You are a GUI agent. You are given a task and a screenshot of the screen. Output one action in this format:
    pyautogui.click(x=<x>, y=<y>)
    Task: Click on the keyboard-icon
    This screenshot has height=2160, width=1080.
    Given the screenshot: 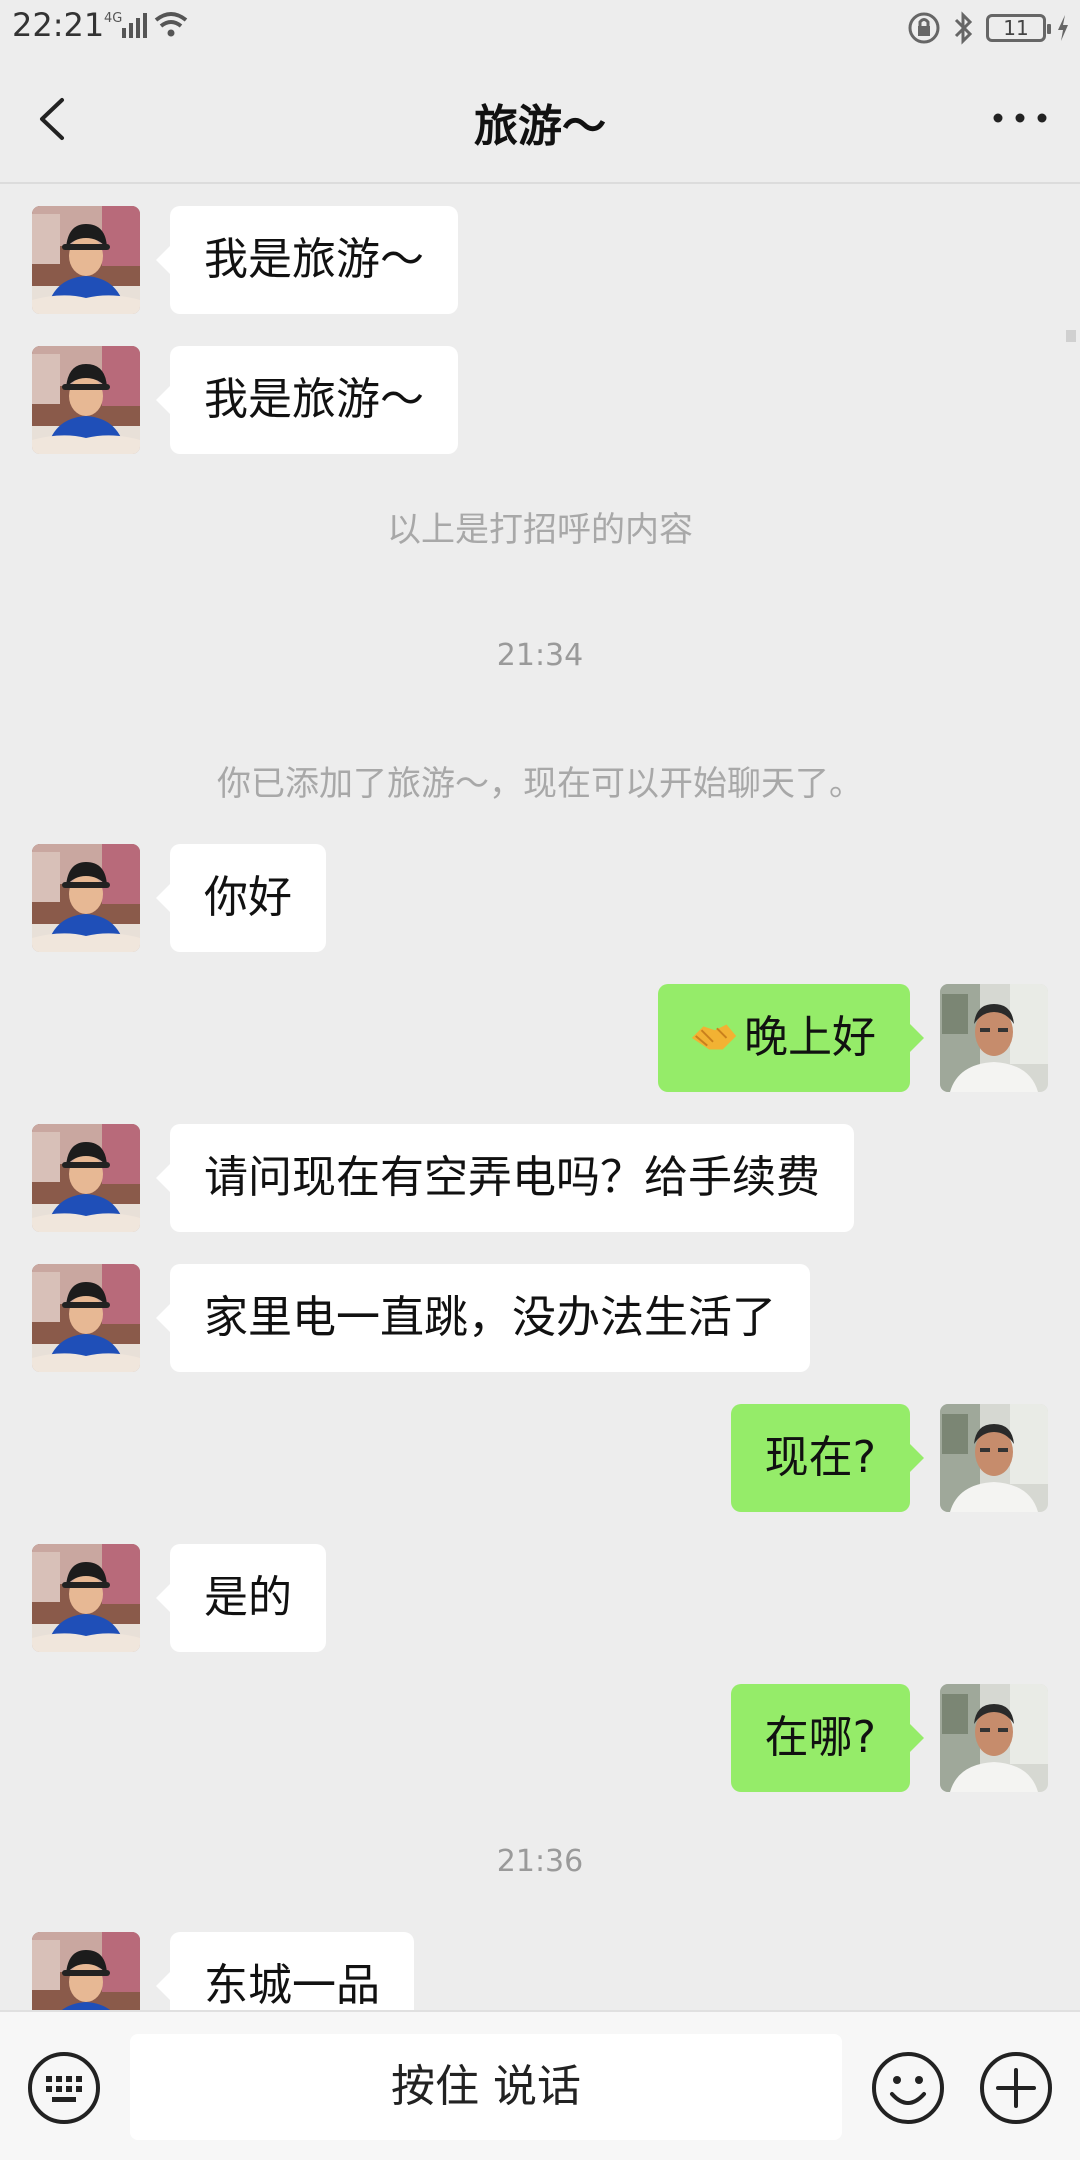 What is the action you would take?
    pyautogui.click(x=64, y=2088)
    